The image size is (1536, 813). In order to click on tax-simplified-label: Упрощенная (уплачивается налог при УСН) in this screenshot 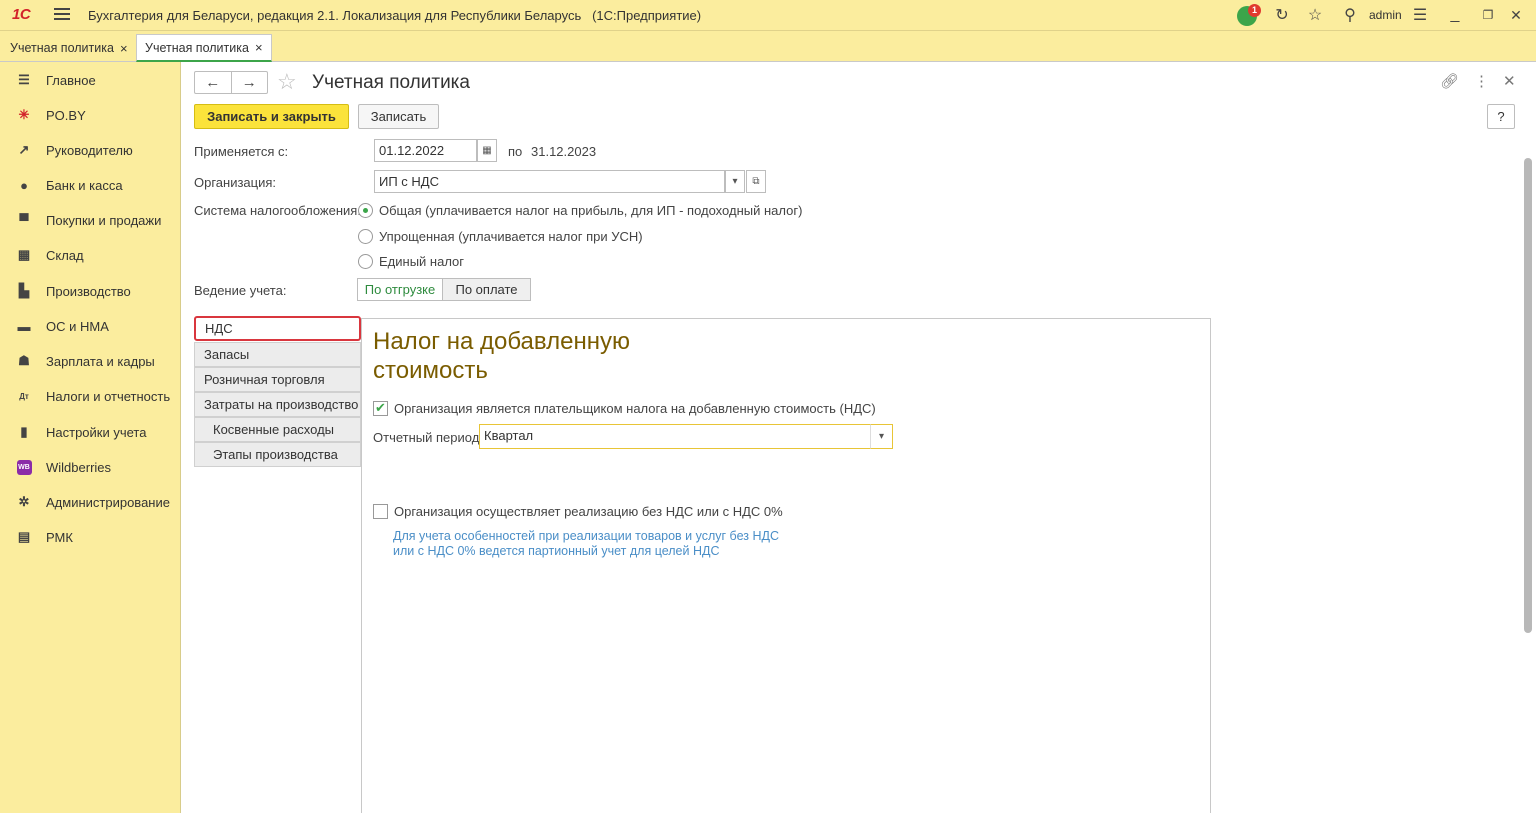, I will do `click(511, 236)`.